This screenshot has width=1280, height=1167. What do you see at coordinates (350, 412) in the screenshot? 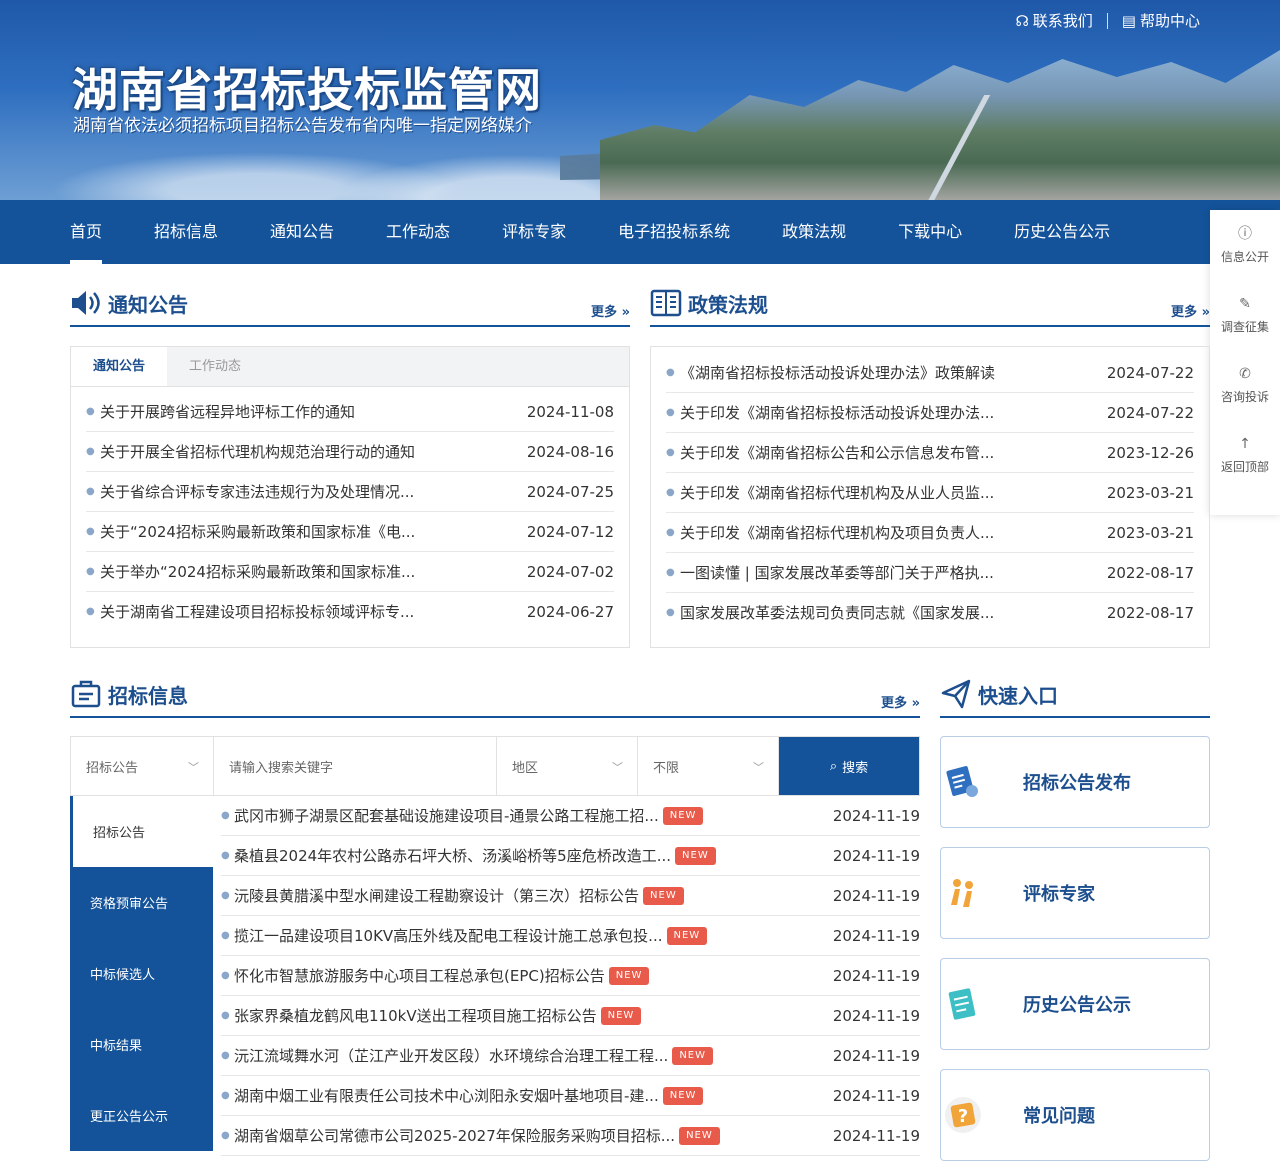
I see `list-item: ● 关于开展跨省远程异地评标工作的通知 2024-11-08` at bounding box center [350, 412].